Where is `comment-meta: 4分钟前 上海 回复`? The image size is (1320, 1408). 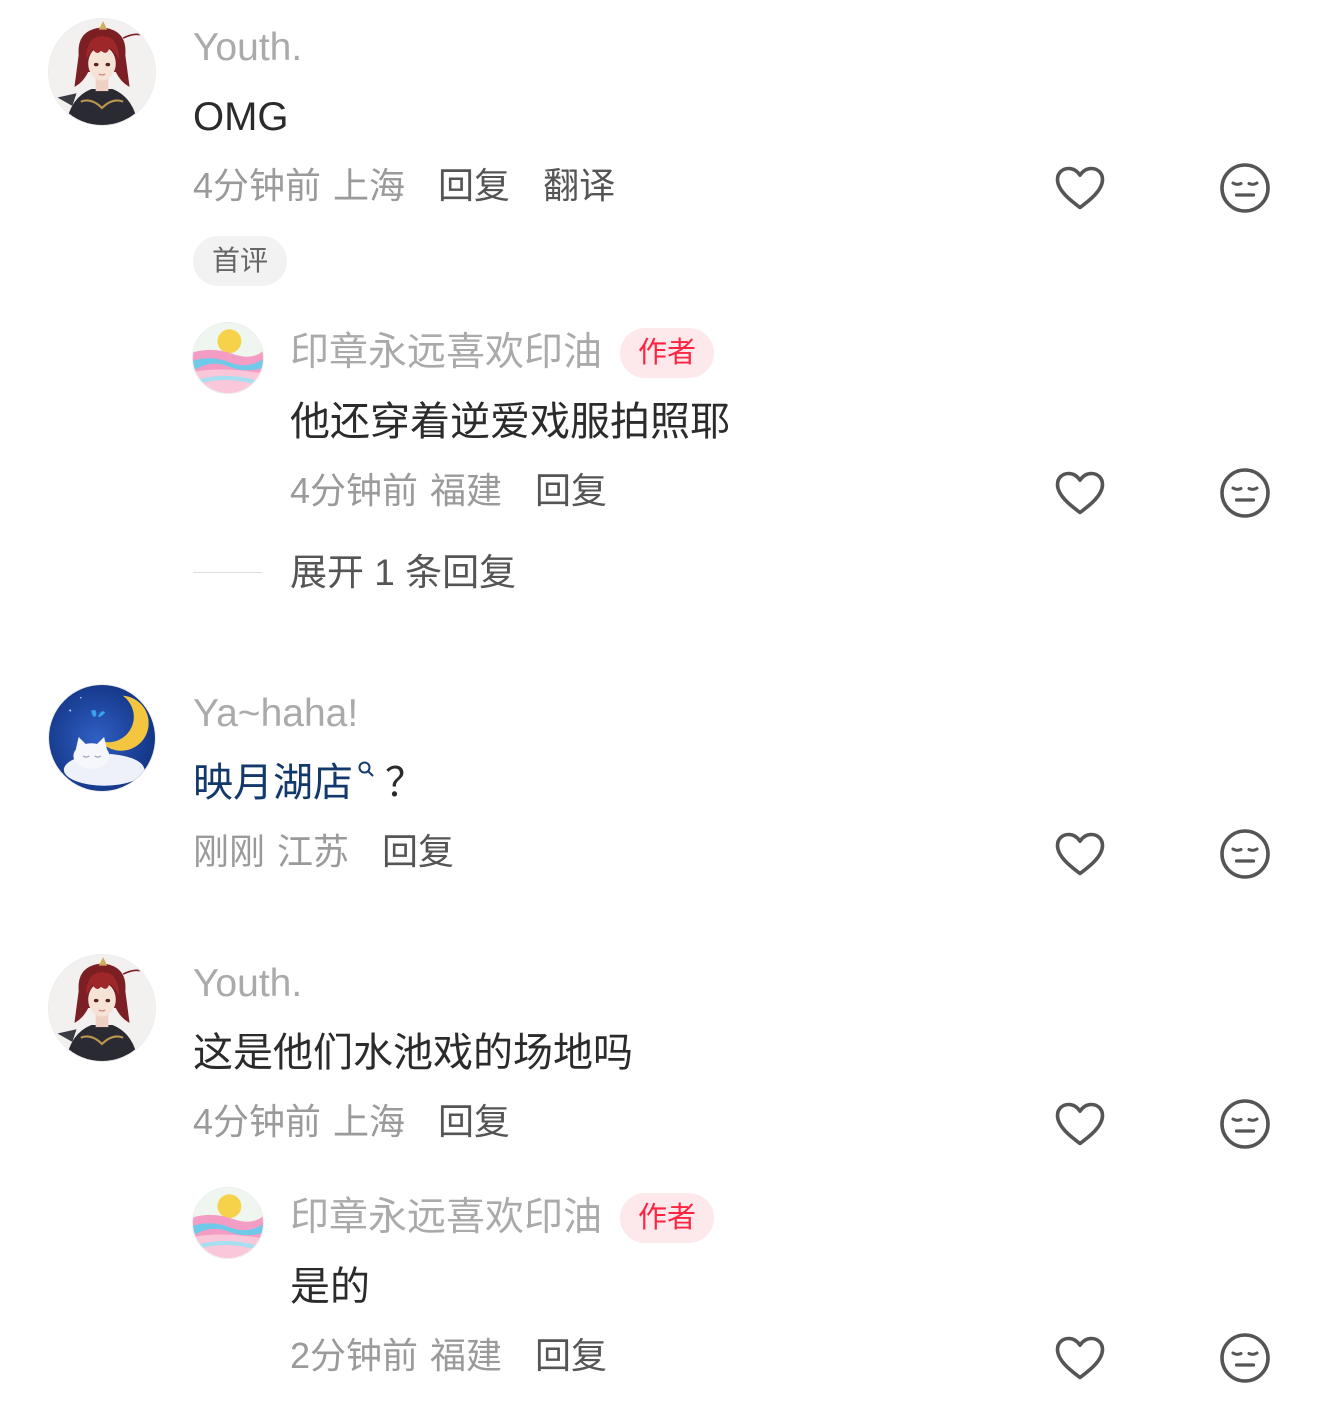 comment-meta: 4分钟前 上海 回复 is located at coordinates (351, 1122).